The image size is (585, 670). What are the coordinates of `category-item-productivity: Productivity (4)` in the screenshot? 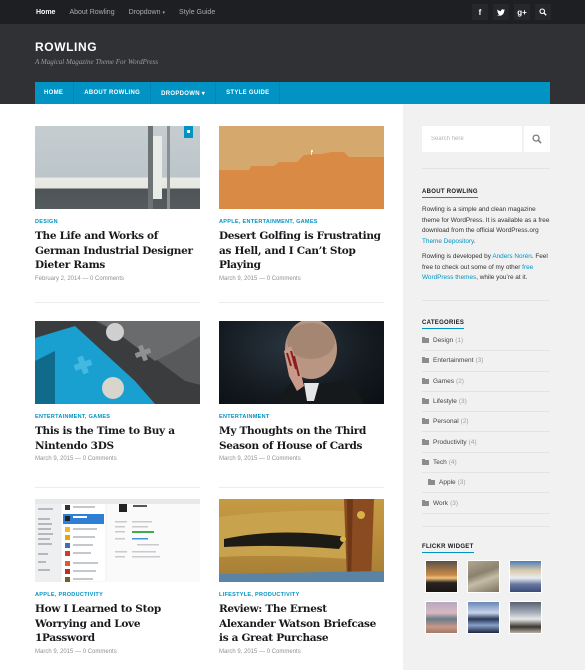 It's located at (486, 442).